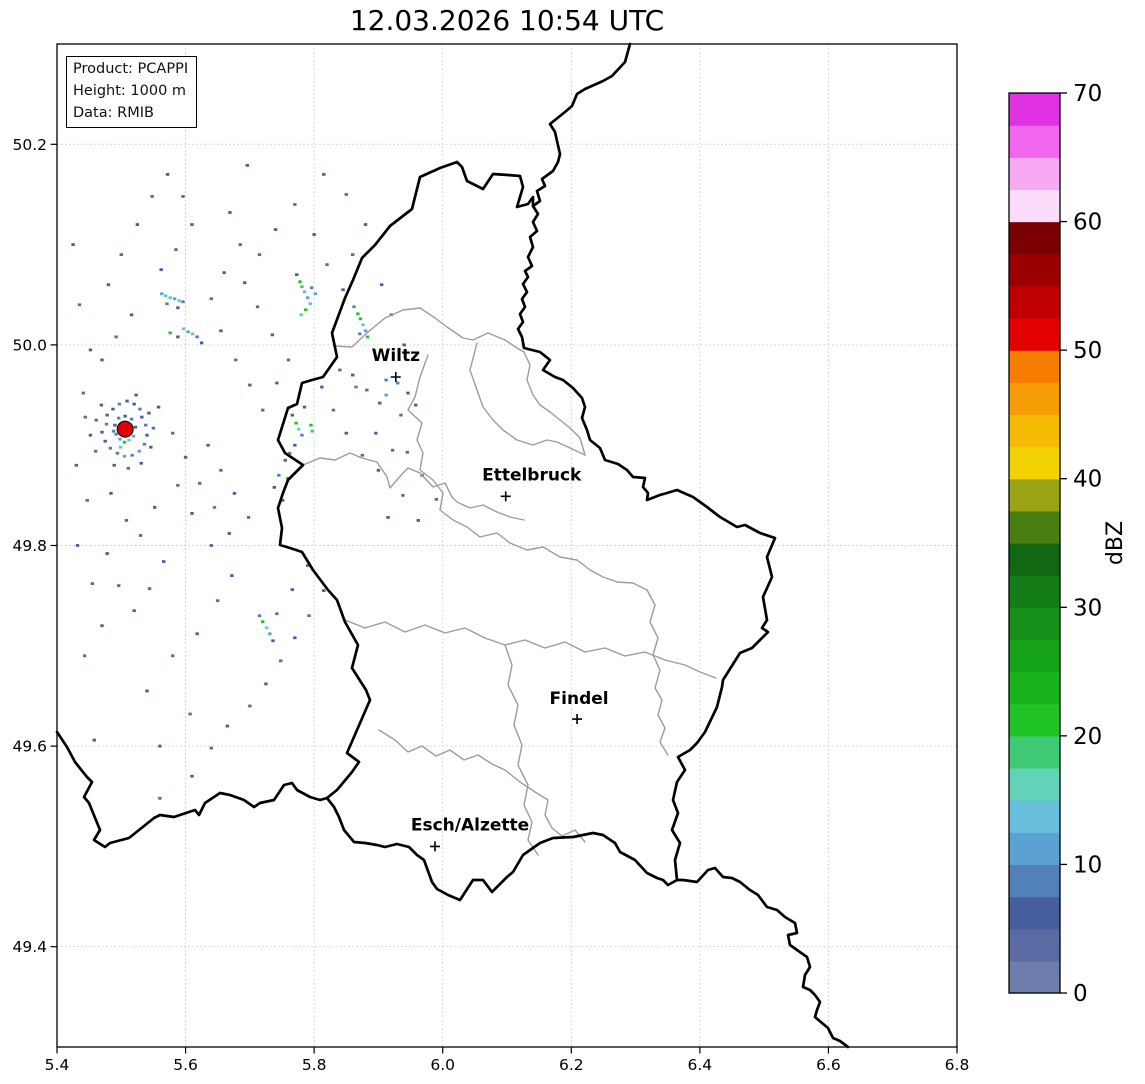 Image resolution: width=1145 pixels, height=1084 pixels. What do you see at coordinates (125, 429) in the screenshot?
I see `radar-site-layer` at bounding box center [125, 429].